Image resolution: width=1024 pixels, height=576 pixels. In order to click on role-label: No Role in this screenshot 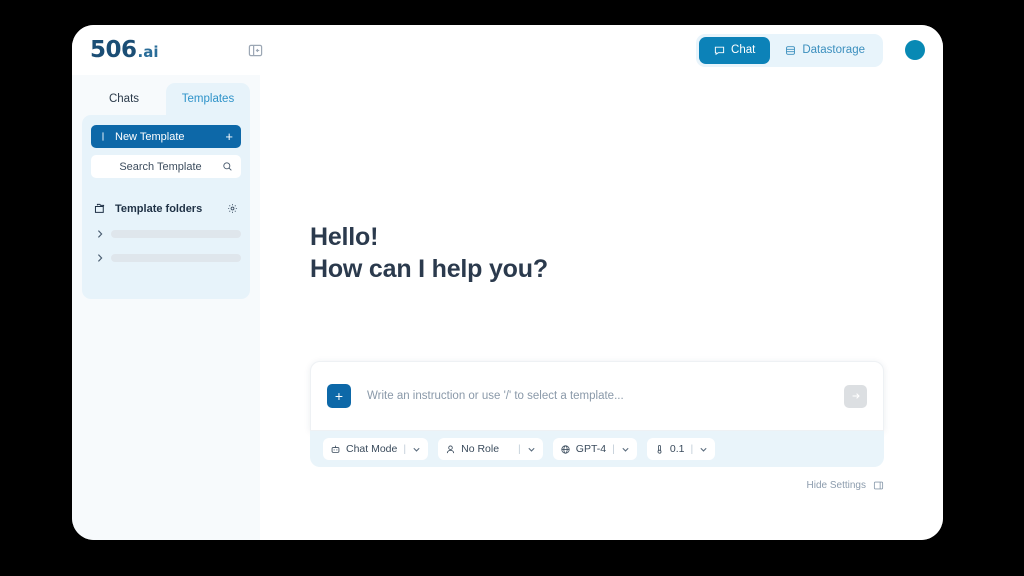, I will do `click(480, 449)`.